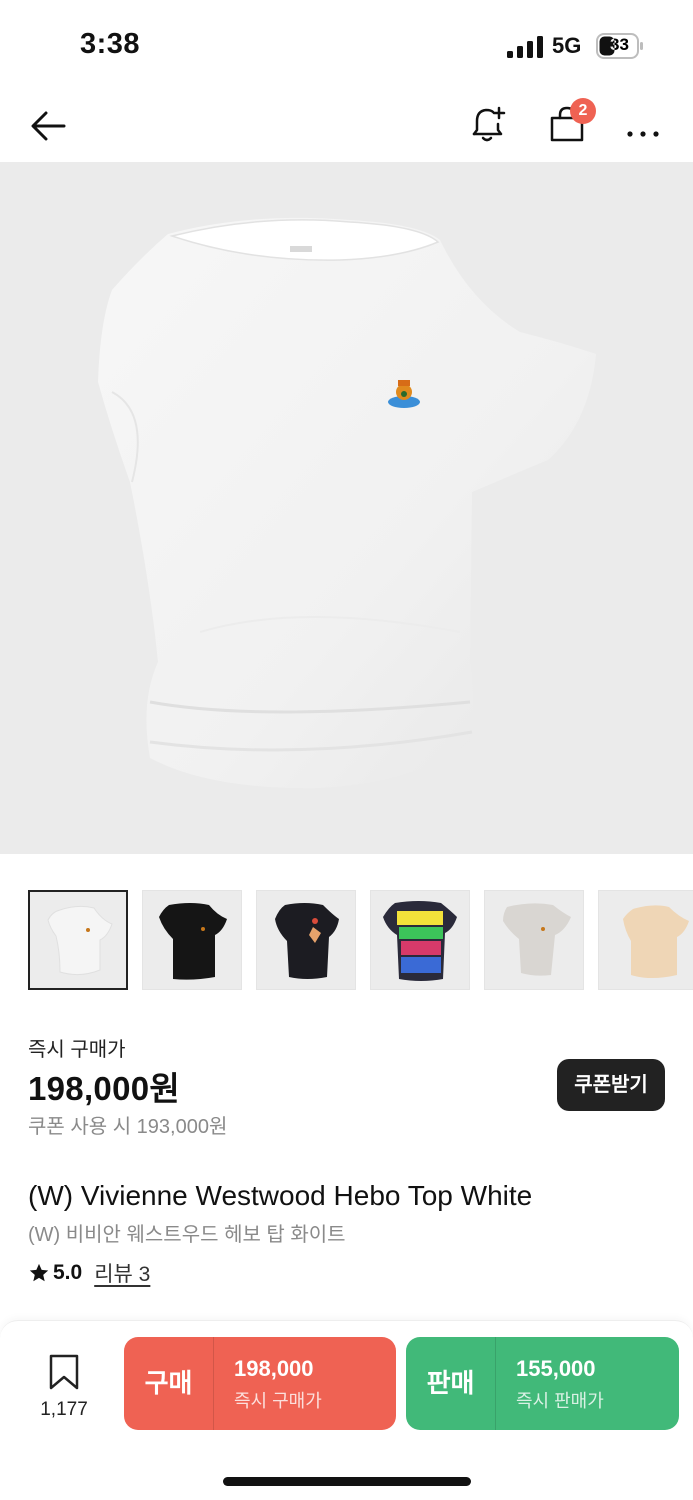  What do you see at coordinates (656, 941) in the screenshot?
I see `beige-top-thumb` at bounding box center [656, 941].